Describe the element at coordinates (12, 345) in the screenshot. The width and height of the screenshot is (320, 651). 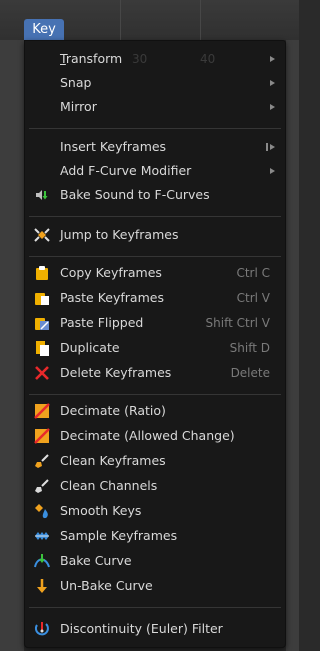
I see `editor-background-left` at that location.